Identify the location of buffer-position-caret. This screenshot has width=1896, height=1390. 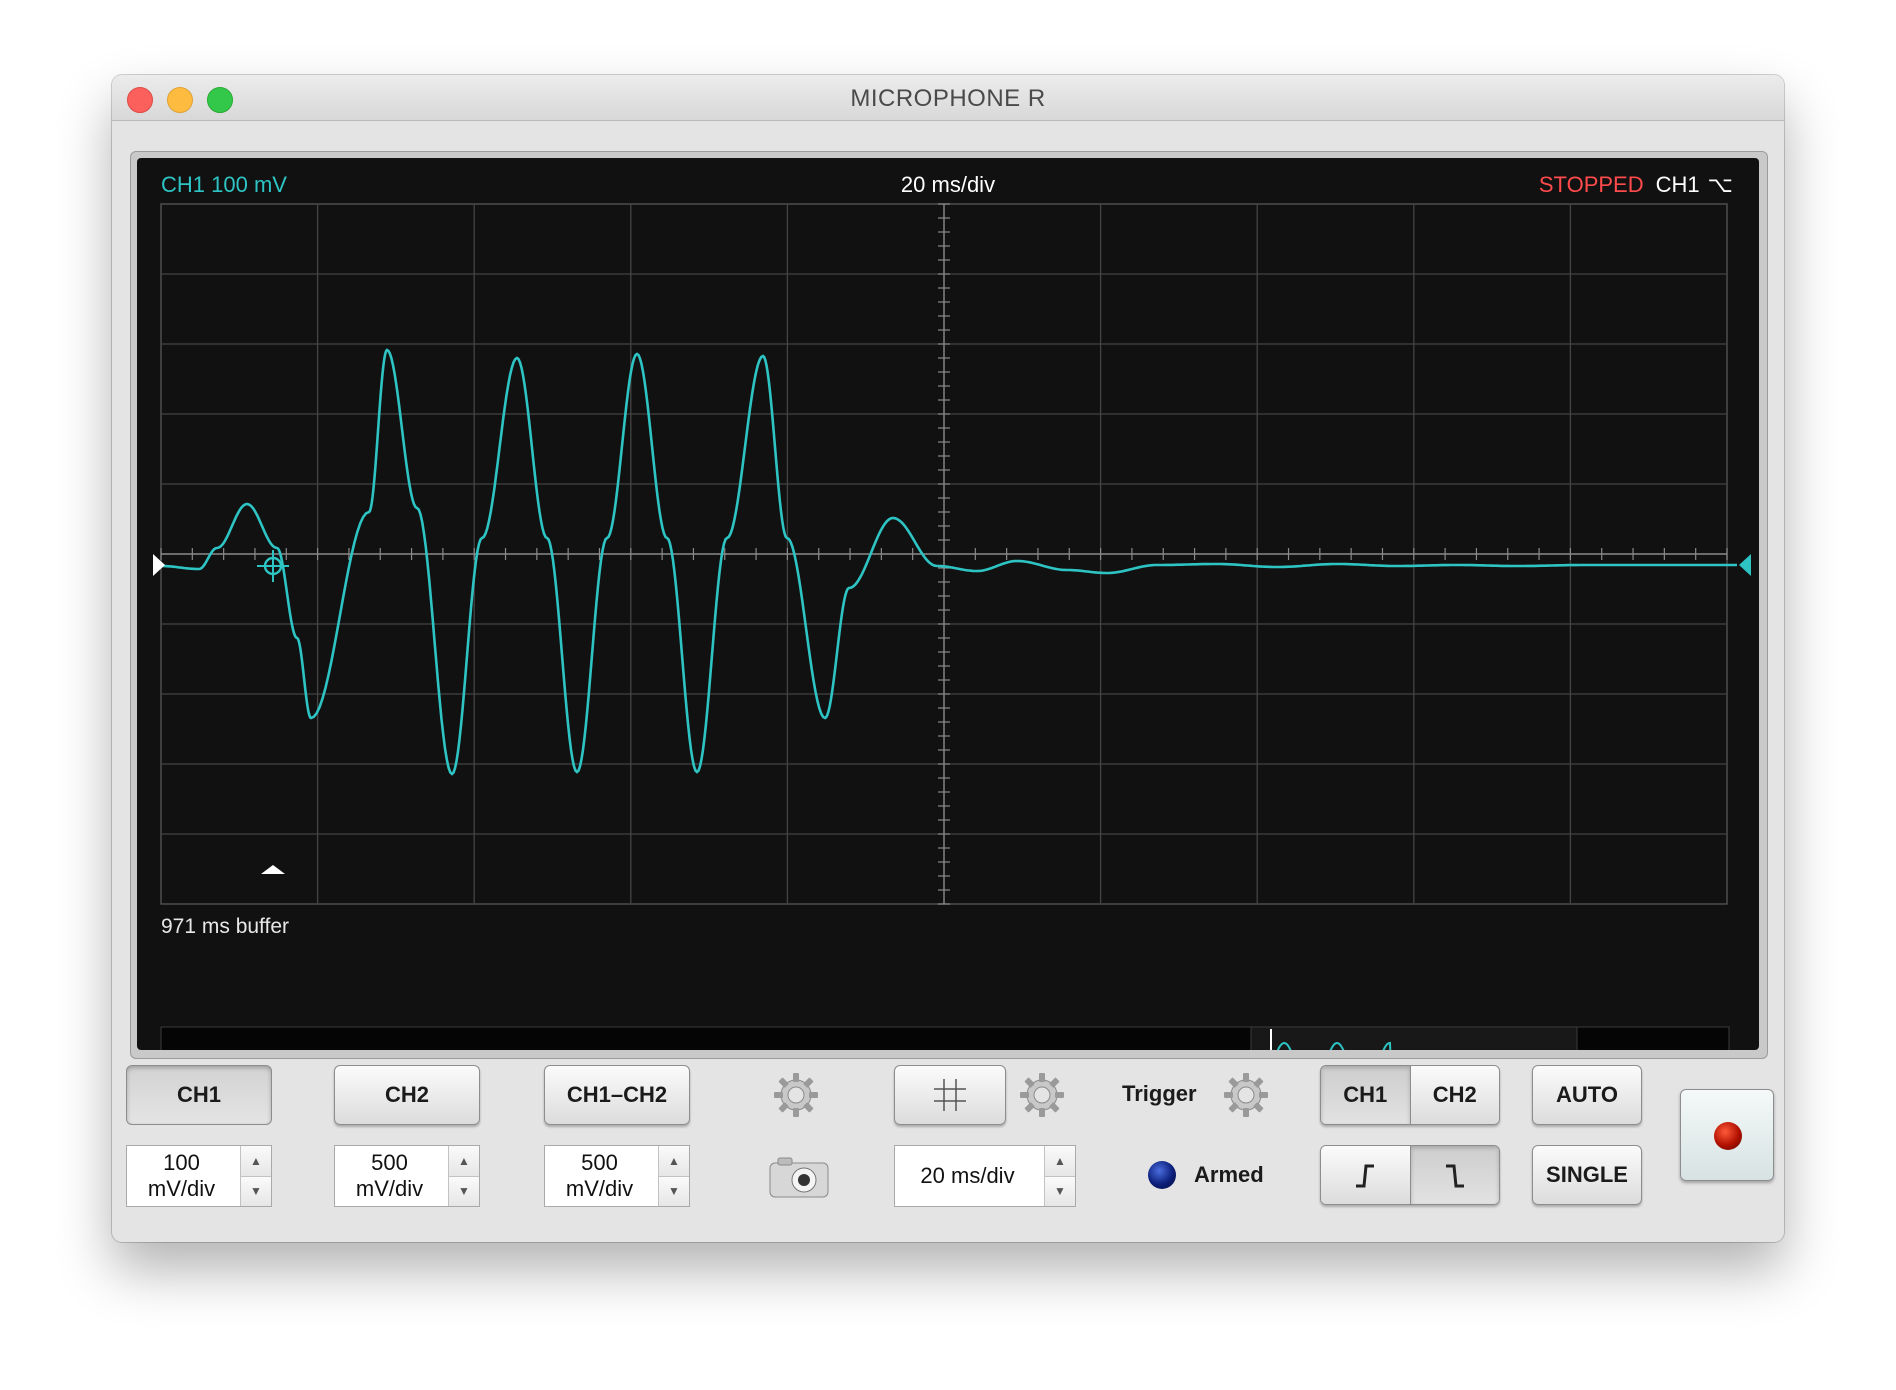
(273, 869).